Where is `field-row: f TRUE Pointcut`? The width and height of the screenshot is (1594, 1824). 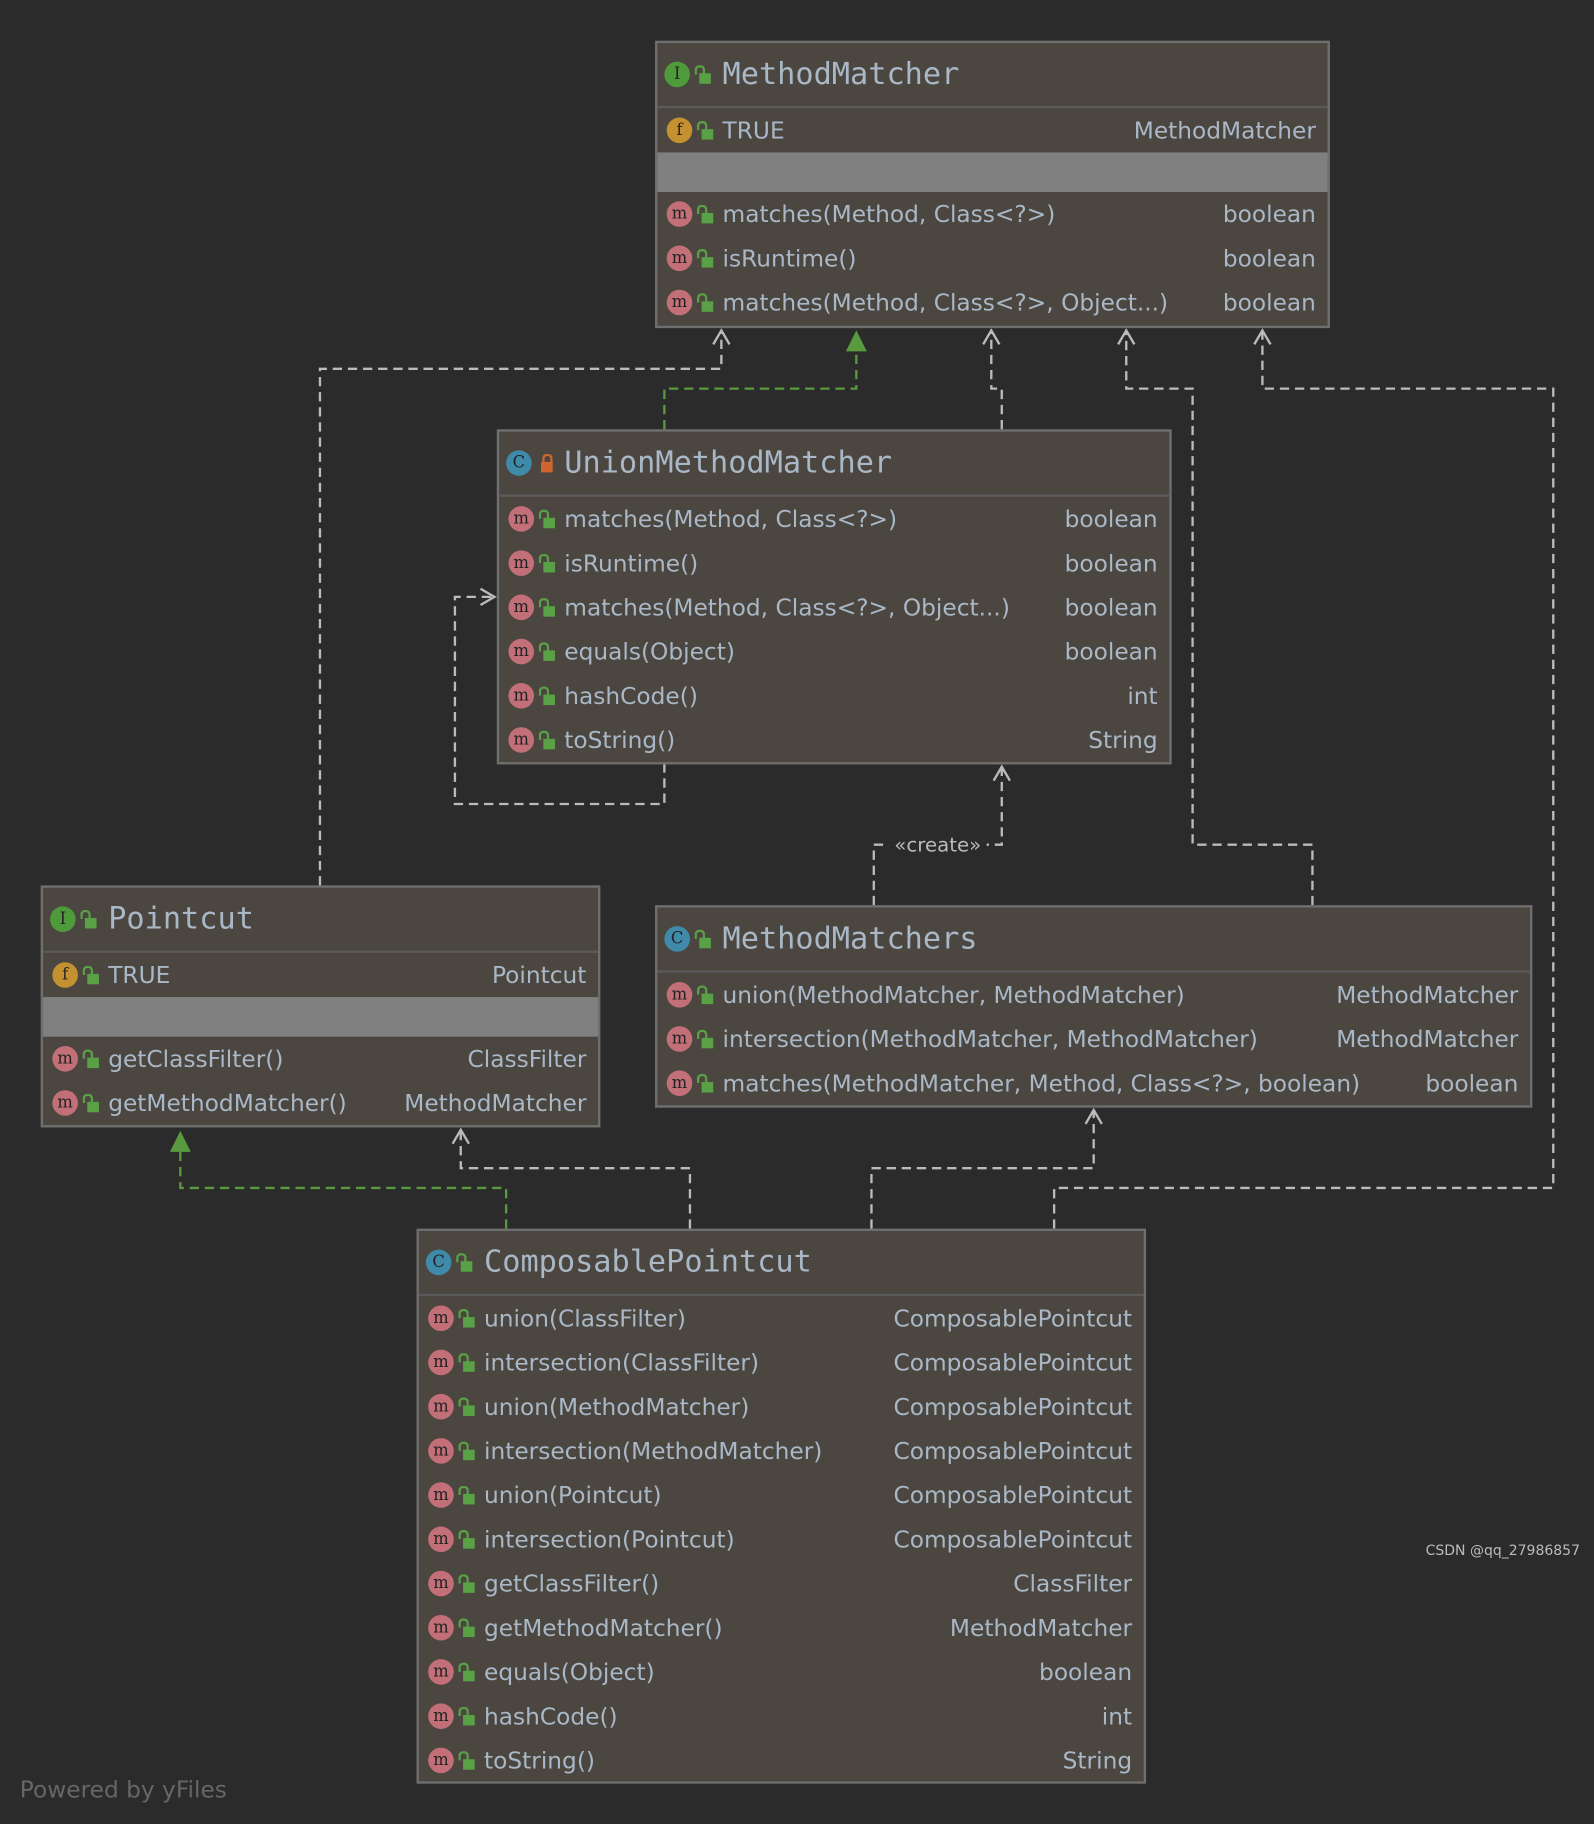 field-row: f TRUE Pointcut is located at coordinates (320, 975).